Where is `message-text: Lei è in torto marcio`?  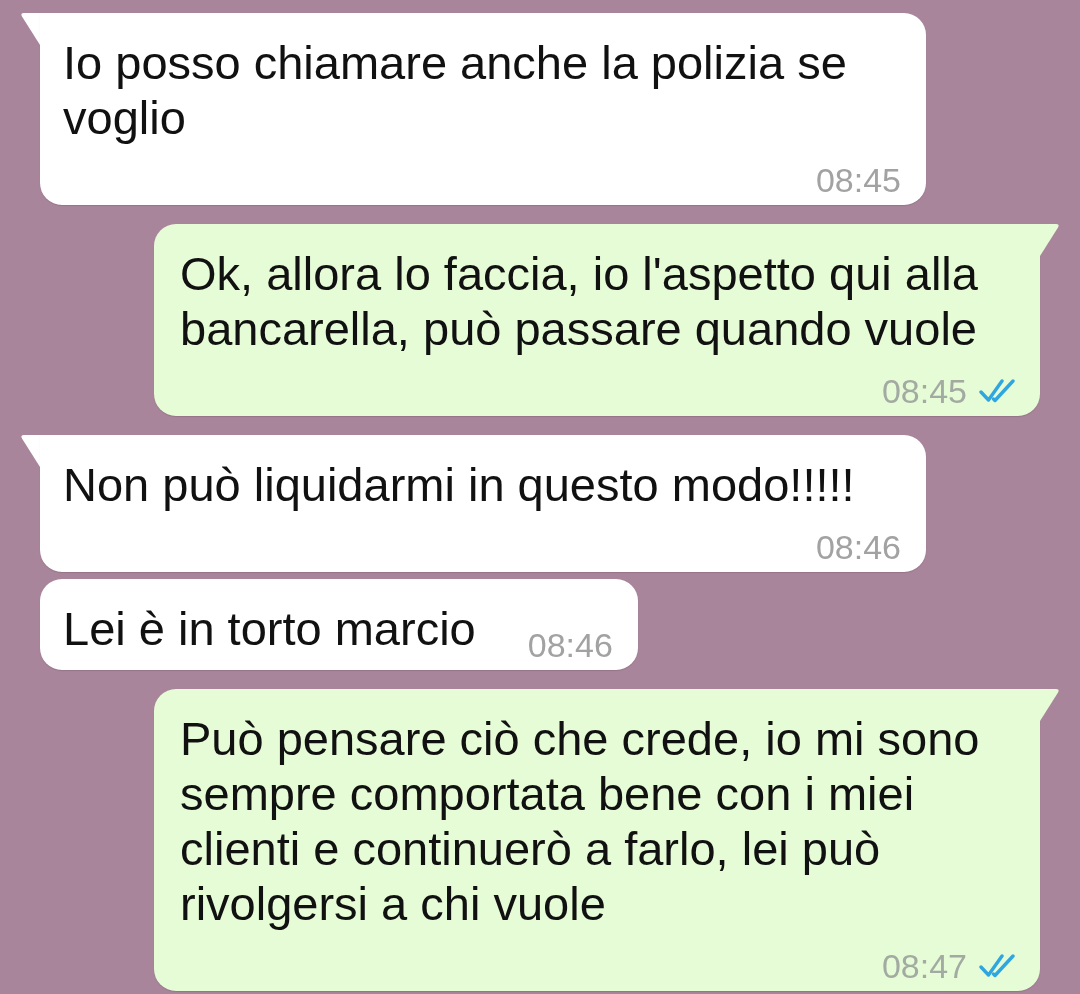
message-text: Lei è in torto marcio is located at coordinates (269, 628).